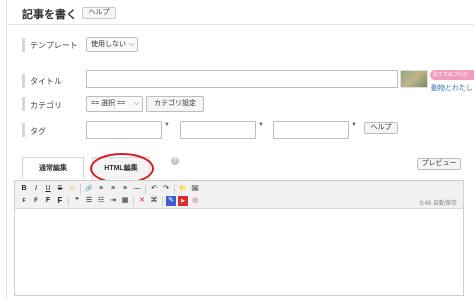  Describe the element at coordinates (72, 189) in the screenshot. I see `emoji-icon: ☺` at that location.